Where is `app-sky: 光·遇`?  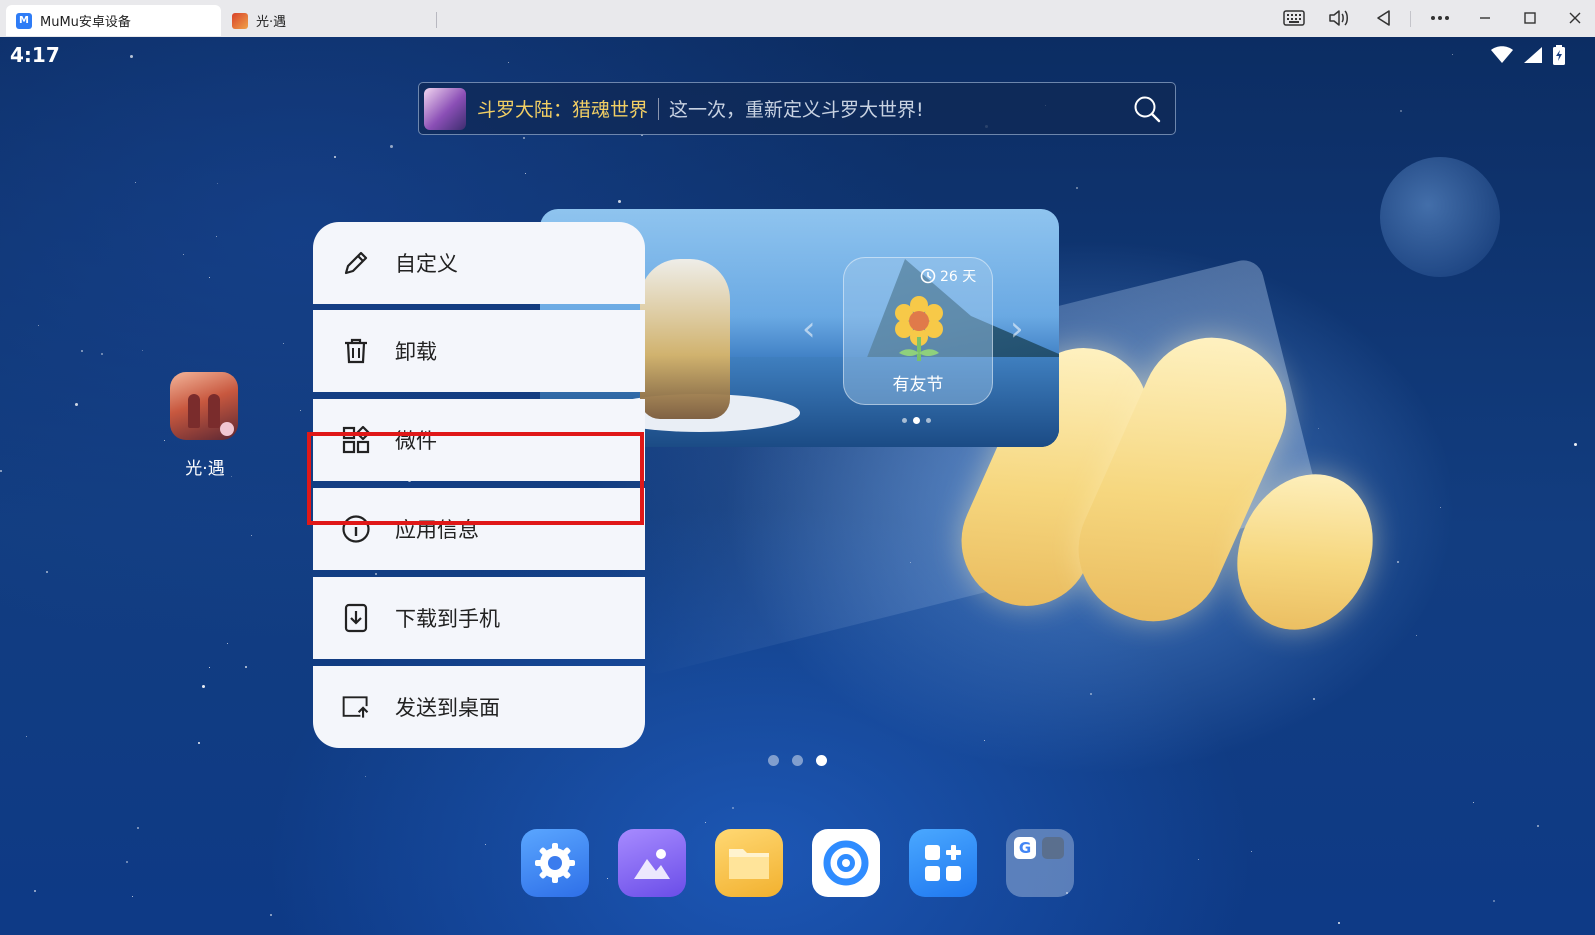 app-sky: 光·遇 is located at coordinates (205, 425).